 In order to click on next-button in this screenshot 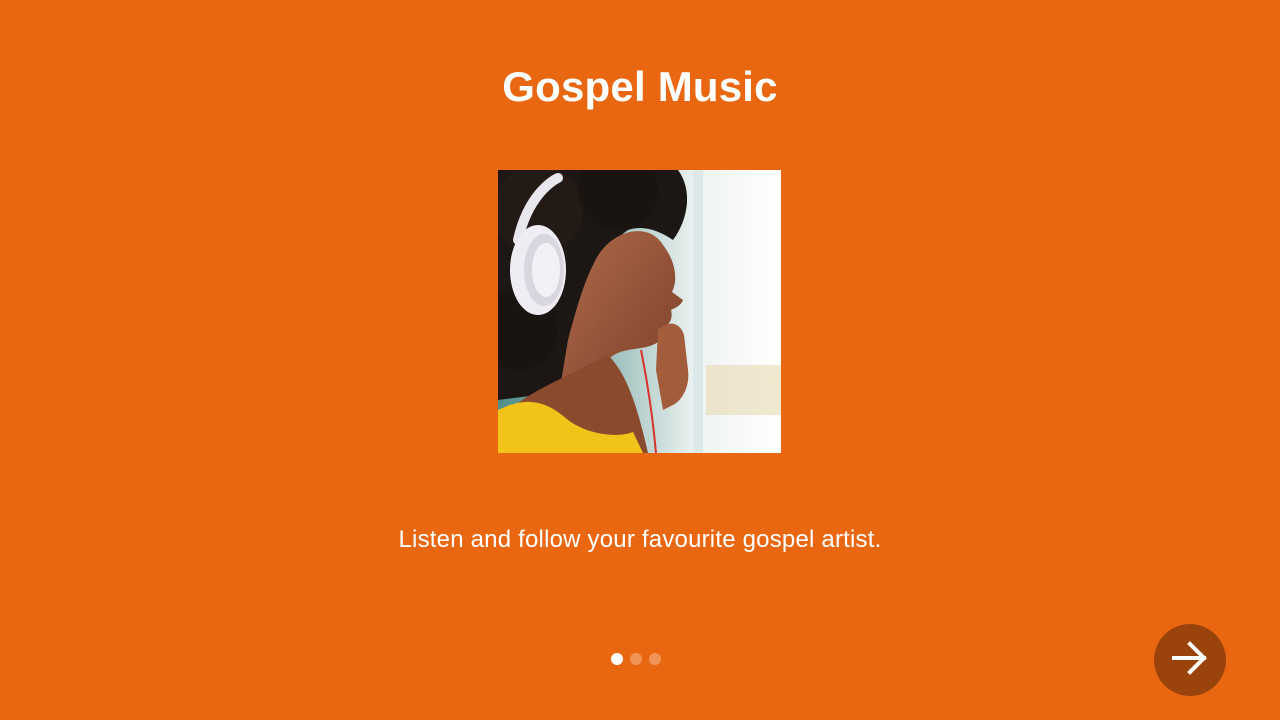, I will do `click(1190, 660)`.